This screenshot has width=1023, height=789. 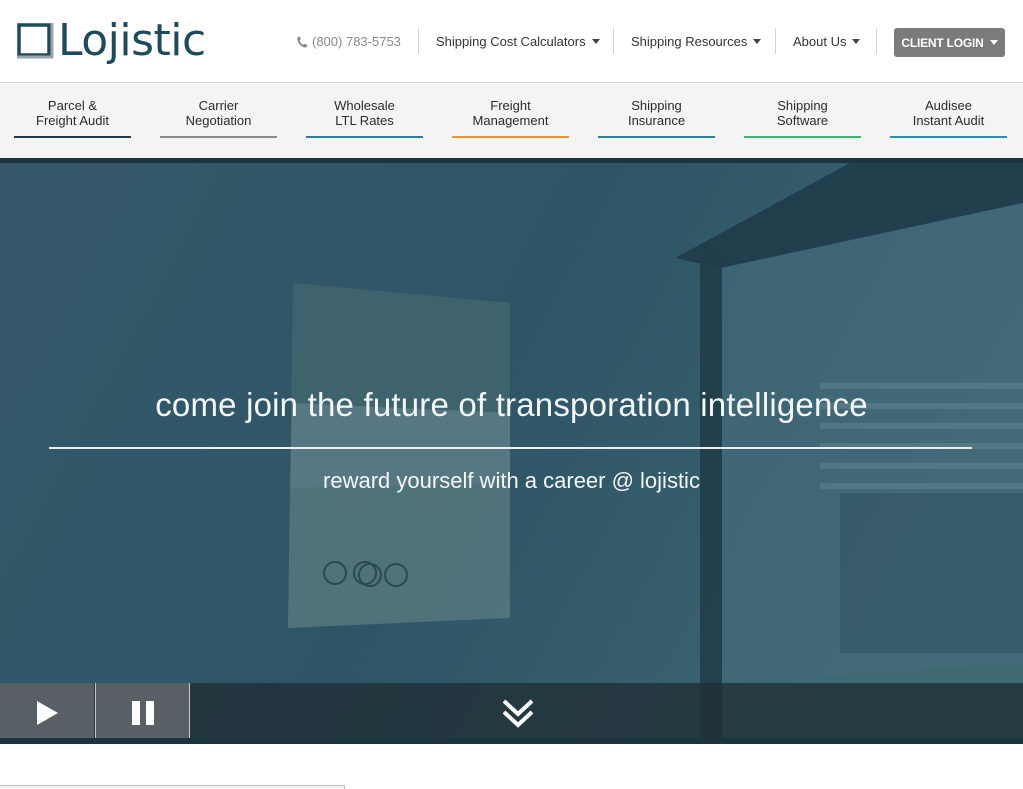 What do you see at coordinates (218, 105) in the screenshot?
I see `service-label-line1: Carrier` at bounding box center [218, 105].